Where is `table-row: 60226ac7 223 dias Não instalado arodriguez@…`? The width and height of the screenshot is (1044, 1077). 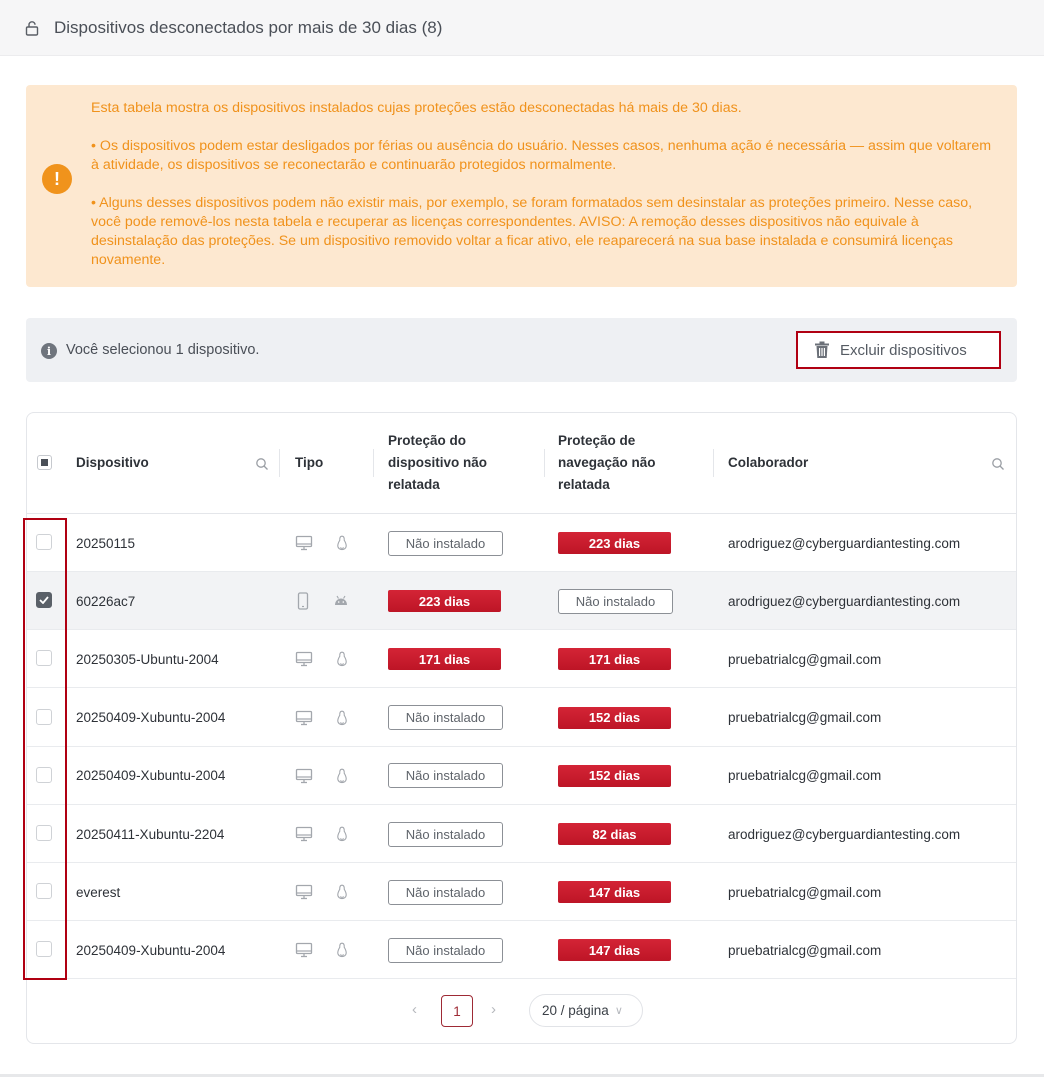 table-row: 60226ac7 223 dias Não instalado arodriguez@… is located at coordinates (521, 601).